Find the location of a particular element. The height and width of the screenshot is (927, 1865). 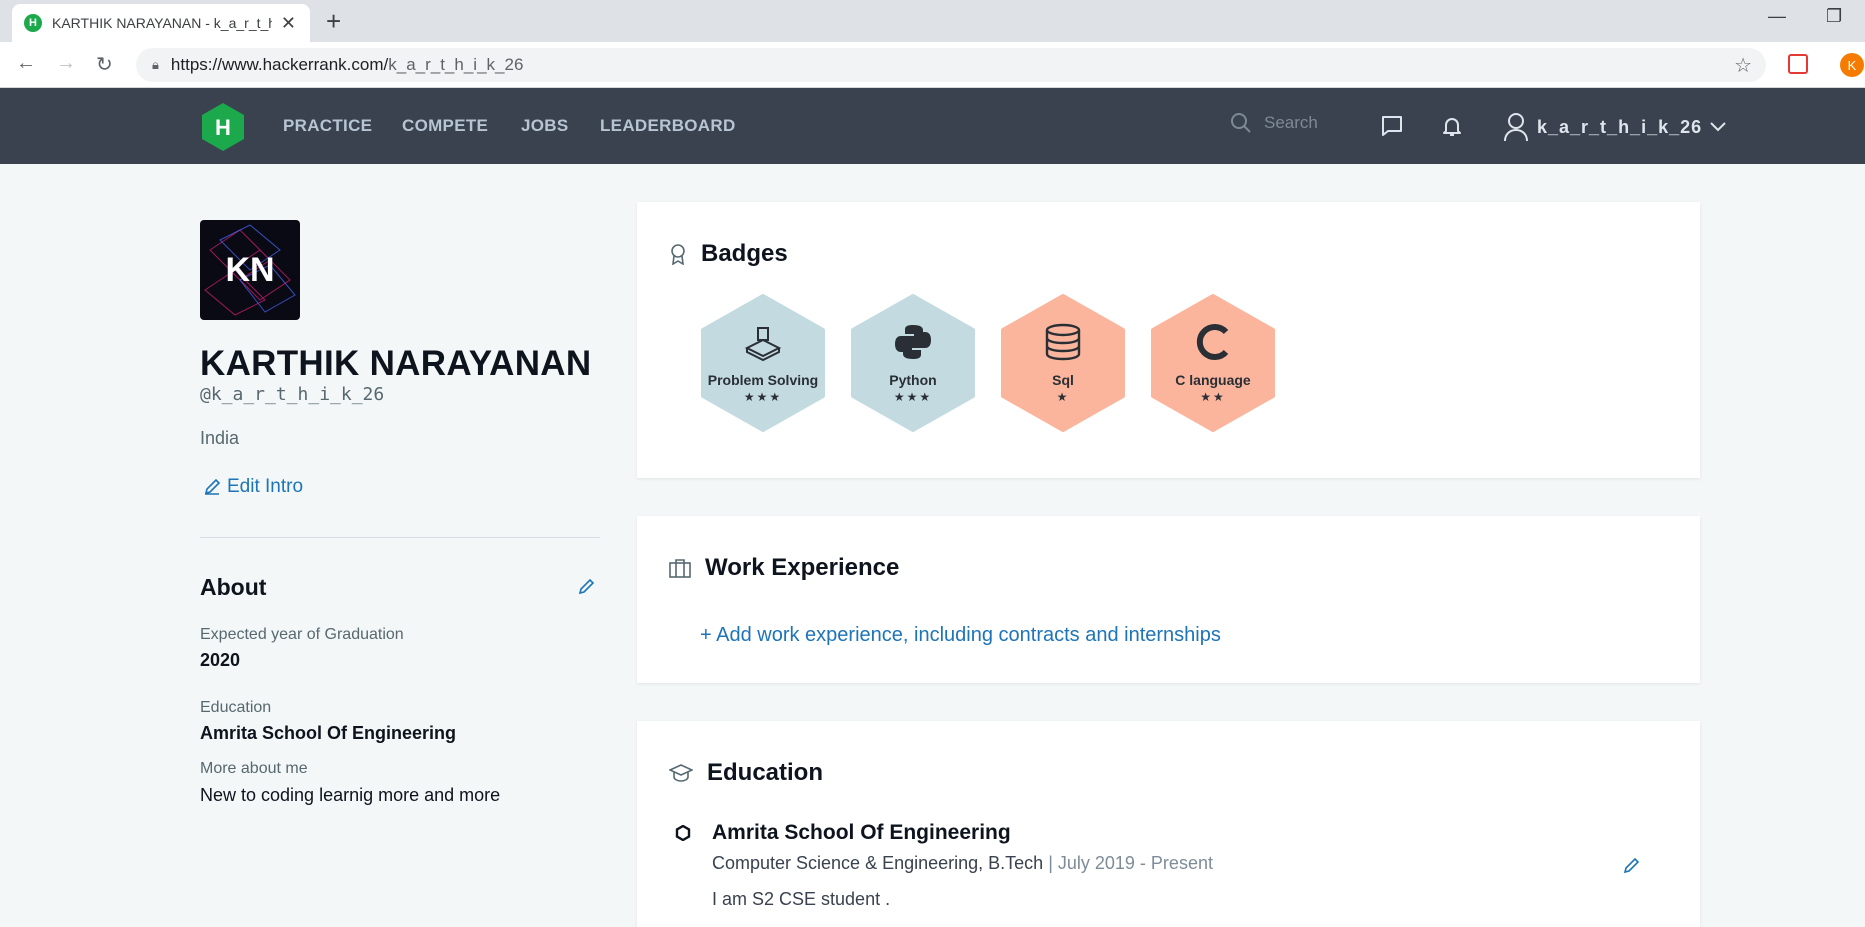

database-icon is located at coordinates (1063, 342).